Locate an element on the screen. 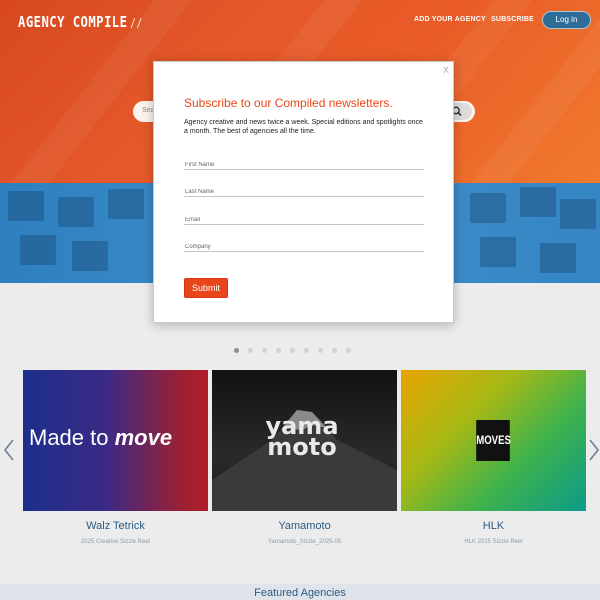 This screenshot has height=600, width=600. first-name-field is located at coordinates (304, 163).